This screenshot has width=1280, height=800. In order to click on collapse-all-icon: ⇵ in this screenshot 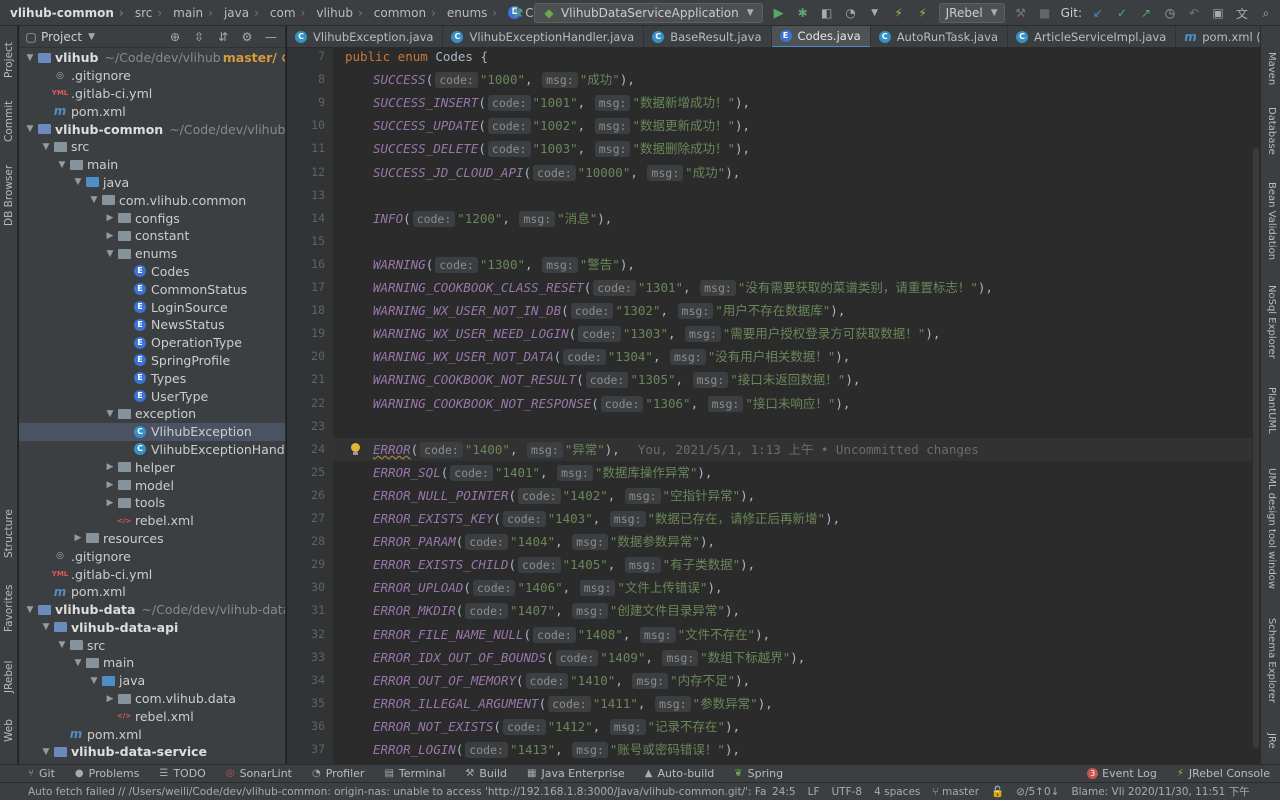, I will do `click(223, 37)`.